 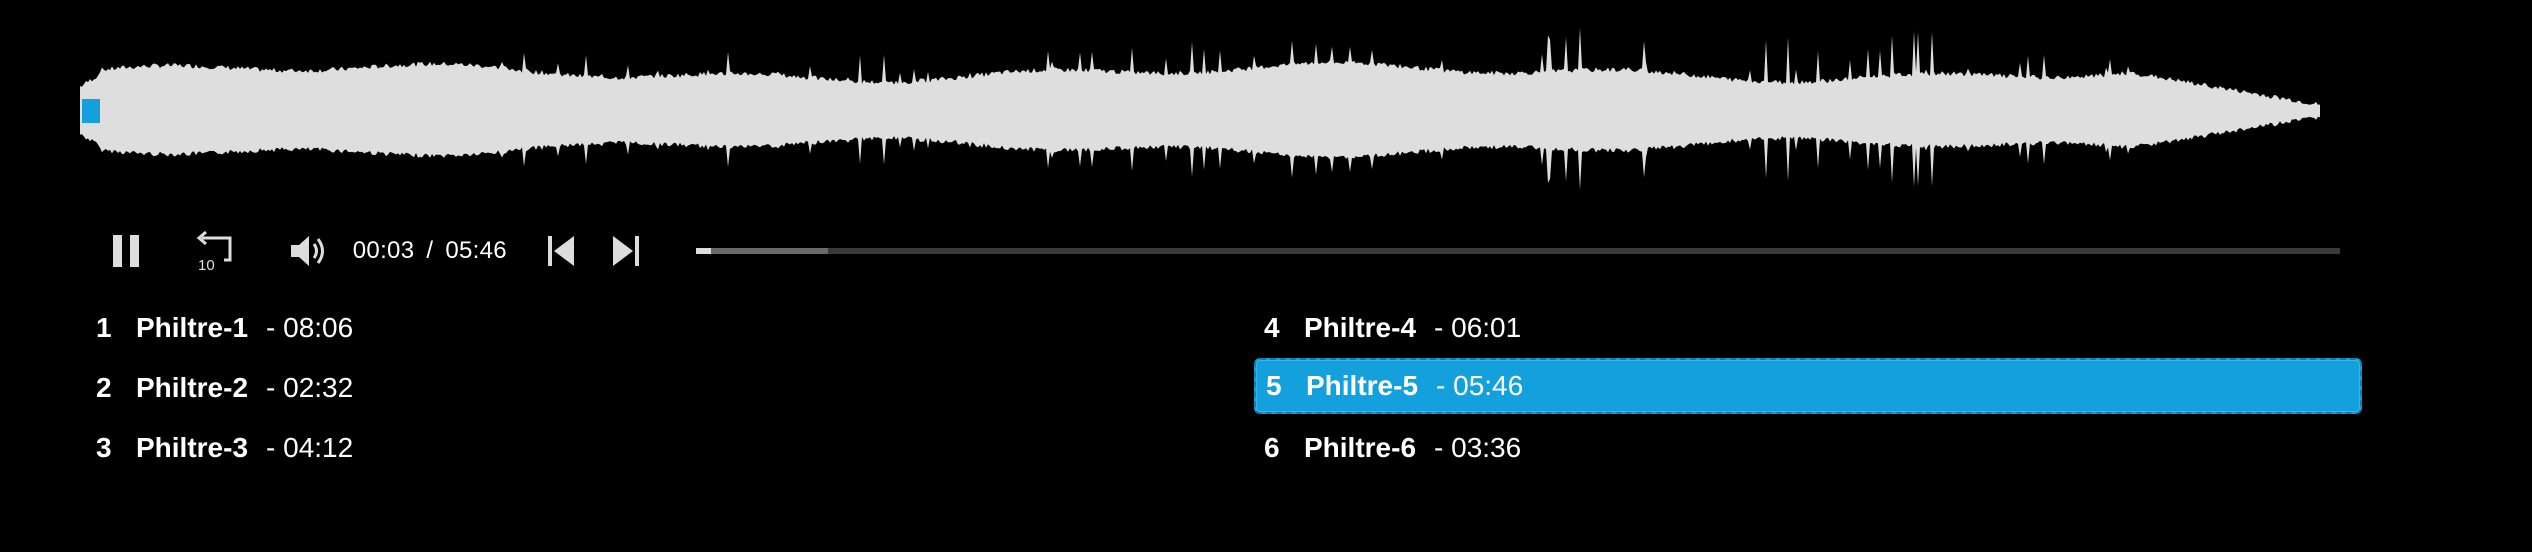 I want to click on track-duration: - 02:32, so click(x=310, y=387).